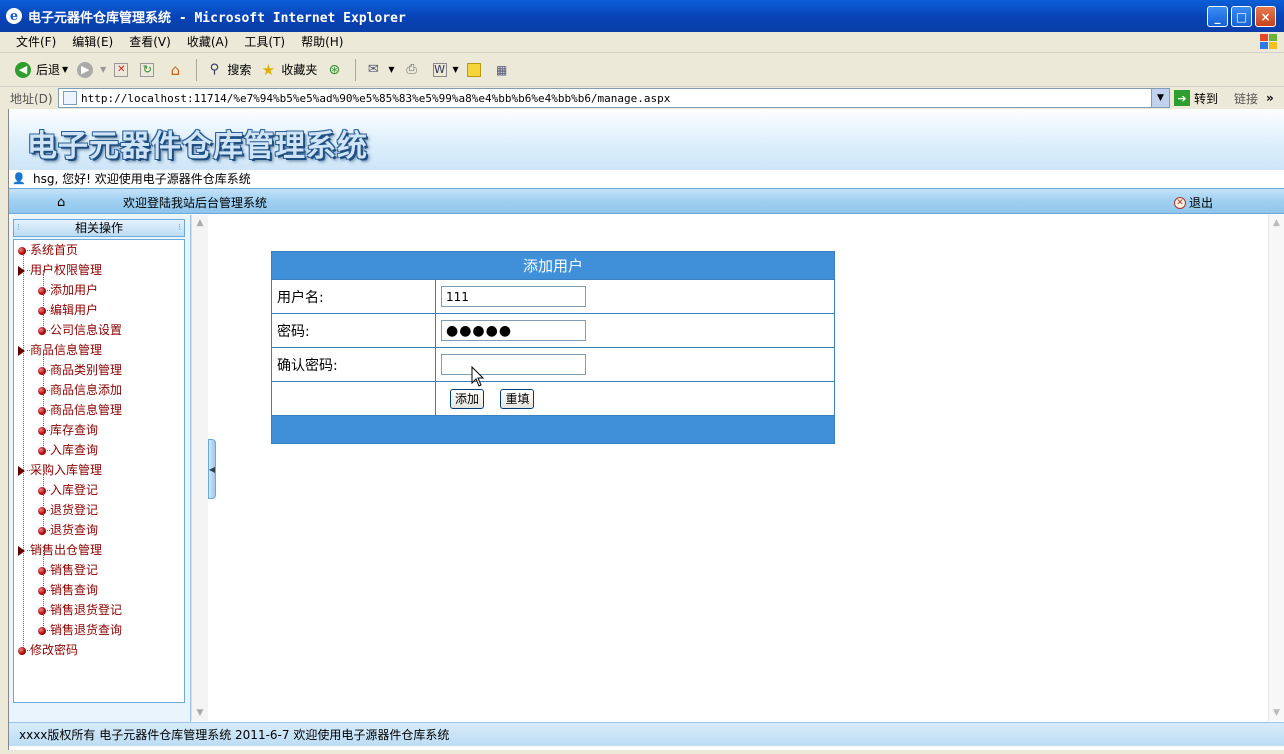 Image resolution: width=1284 pixels, height=754 pixels. I want to click on menu-favorites: 收藏(A), so click(208, 42).